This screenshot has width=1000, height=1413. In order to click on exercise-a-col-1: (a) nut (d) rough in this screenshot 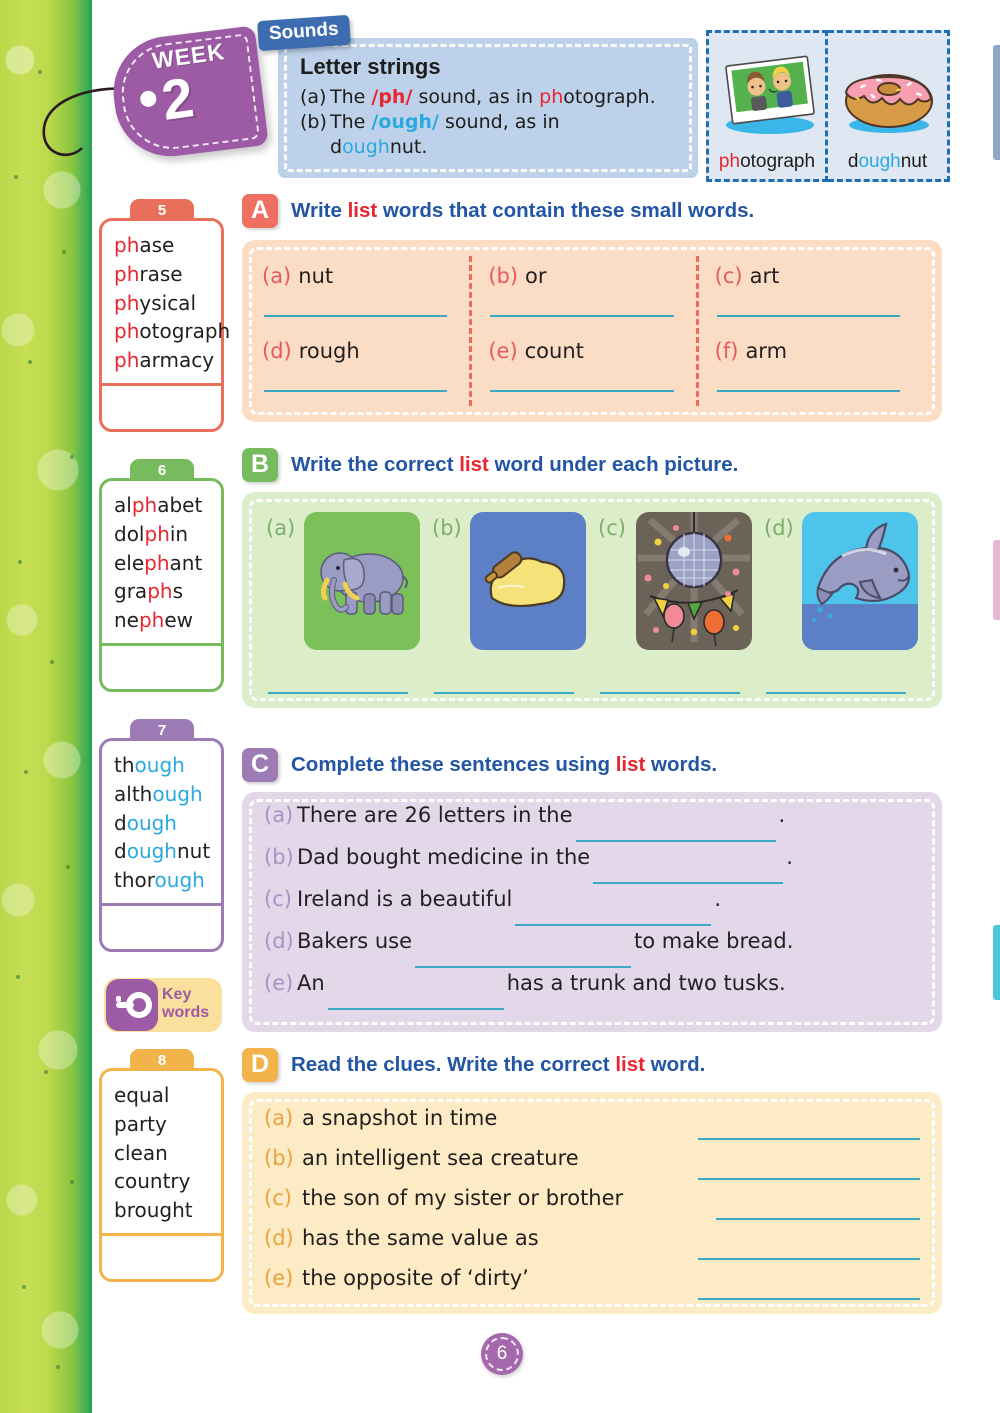, I will do `click(365, 331)`.